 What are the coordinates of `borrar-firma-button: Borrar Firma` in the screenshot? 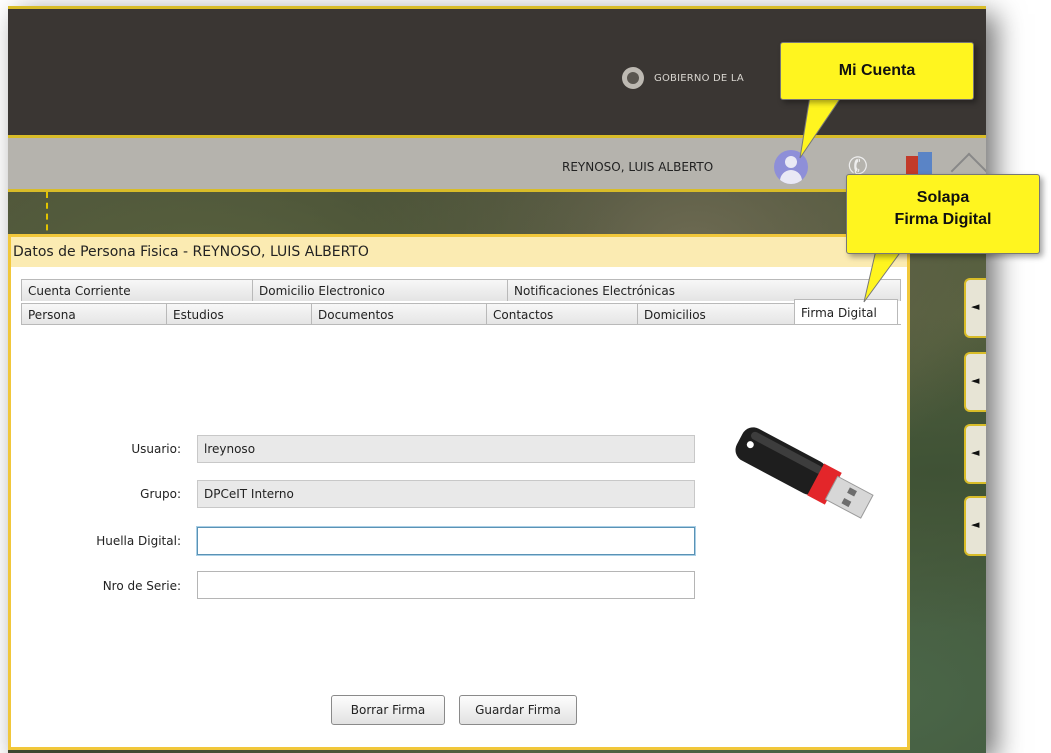 It's located at (388, 710).